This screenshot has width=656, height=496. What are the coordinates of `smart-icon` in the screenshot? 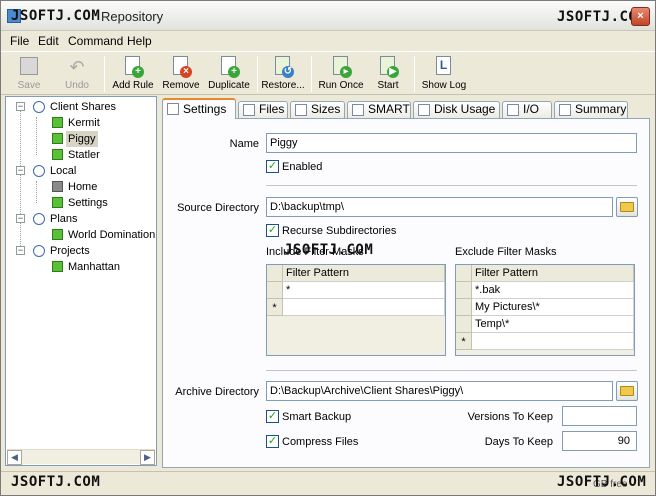 It's located at (358, 110).